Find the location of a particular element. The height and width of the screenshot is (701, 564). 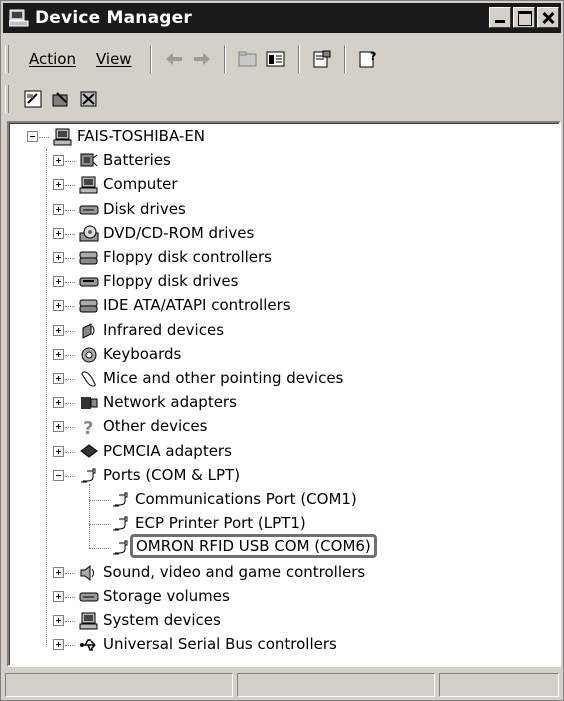

tree-category: Batteries is located at coordinates (284, 161).